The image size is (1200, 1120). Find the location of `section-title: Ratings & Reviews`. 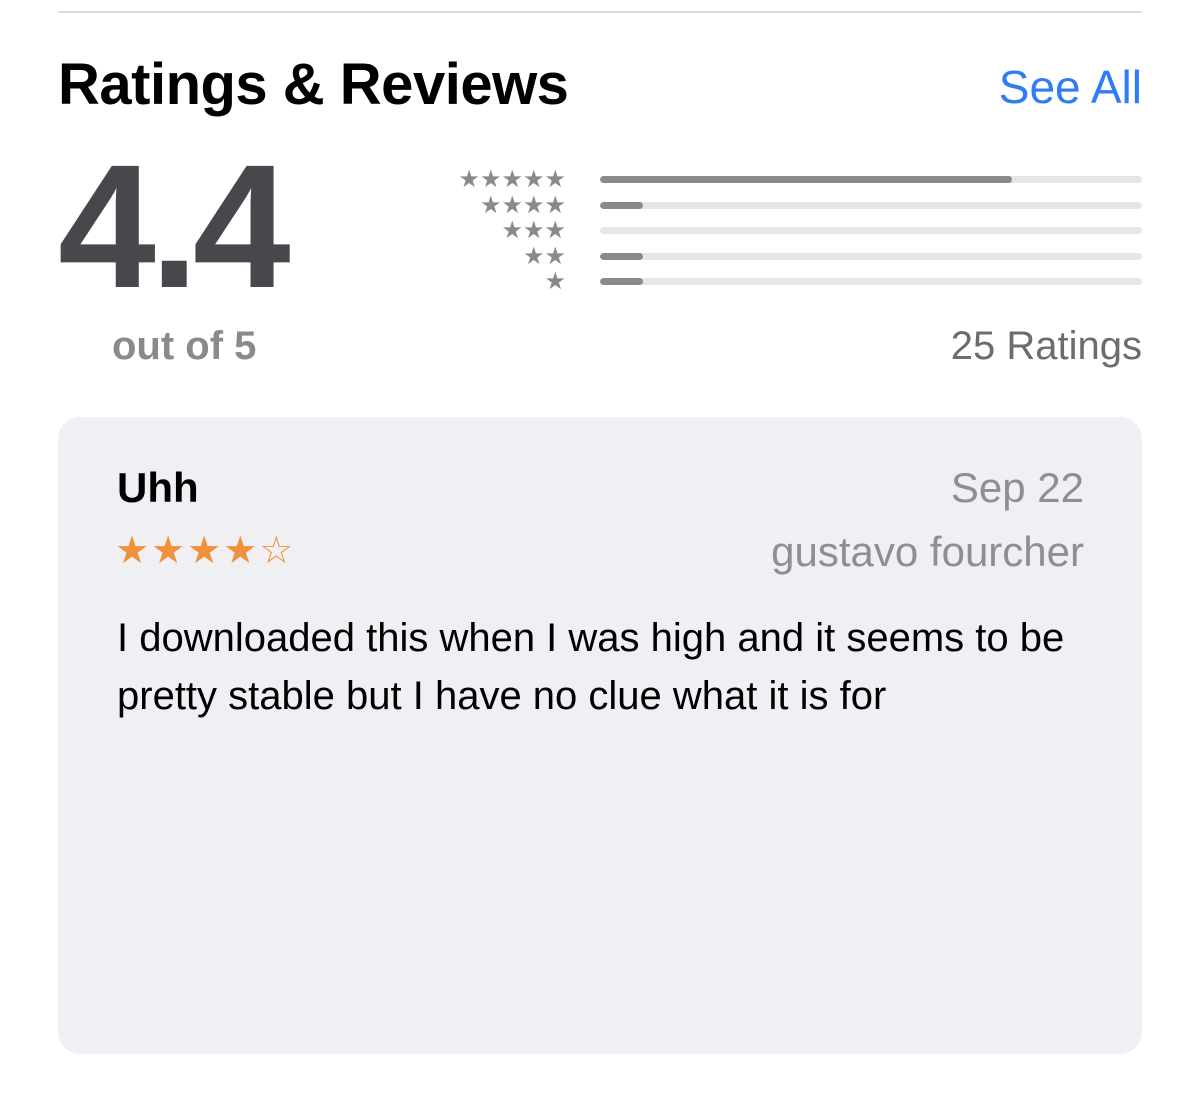

section-title: Ratings & Reviews is located at coordinates (313, 84).